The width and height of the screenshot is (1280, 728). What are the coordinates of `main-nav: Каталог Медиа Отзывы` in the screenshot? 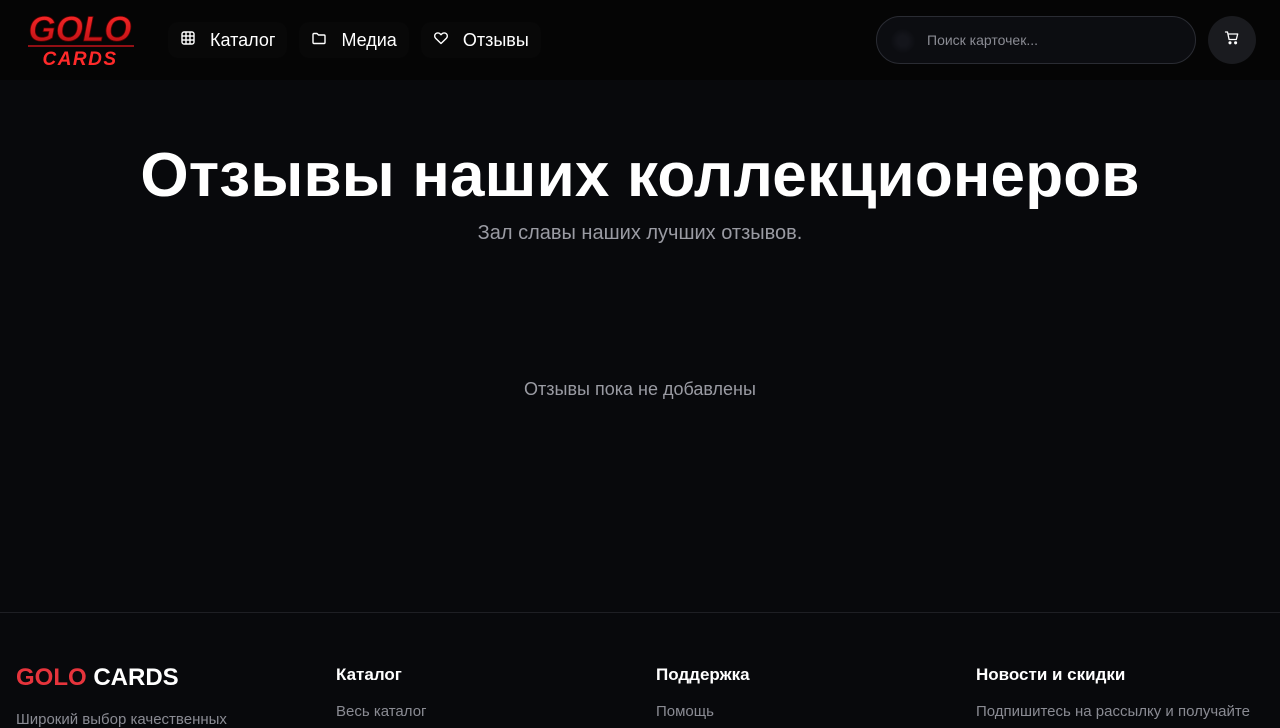 It's located at (354, 40).